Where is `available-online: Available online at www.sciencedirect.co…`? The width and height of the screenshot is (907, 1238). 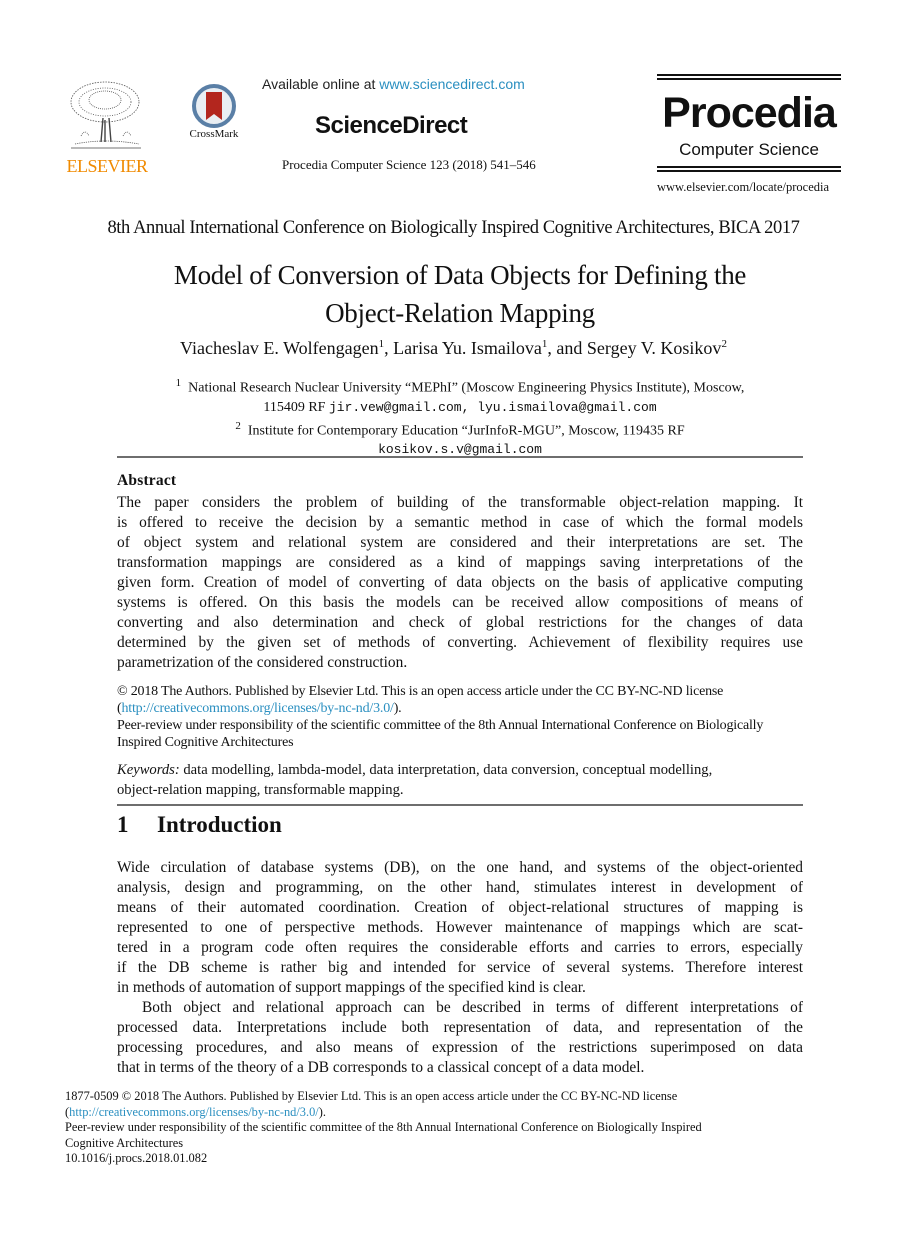 available-online: Available online at www.sciencedirect.co… is located at coordinates (393, 84).